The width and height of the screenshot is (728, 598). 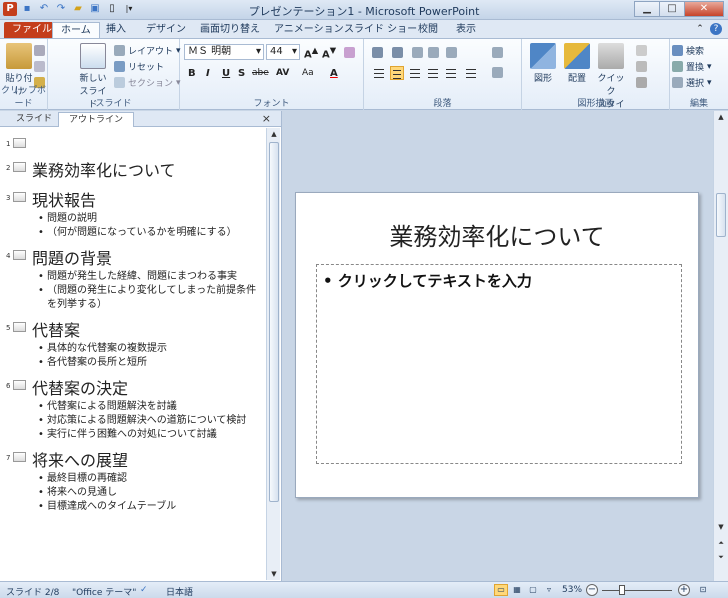 I want to click on underline-button: U, so click(x=226, y=73).